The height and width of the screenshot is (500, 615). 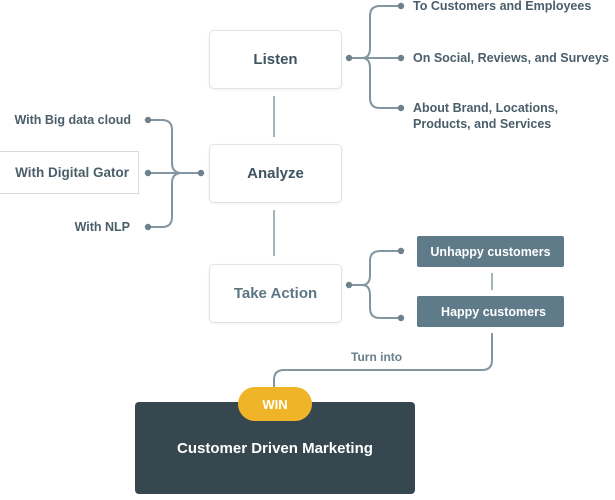 I want to click on listen-node: Listen, so click(x=275, y=59).